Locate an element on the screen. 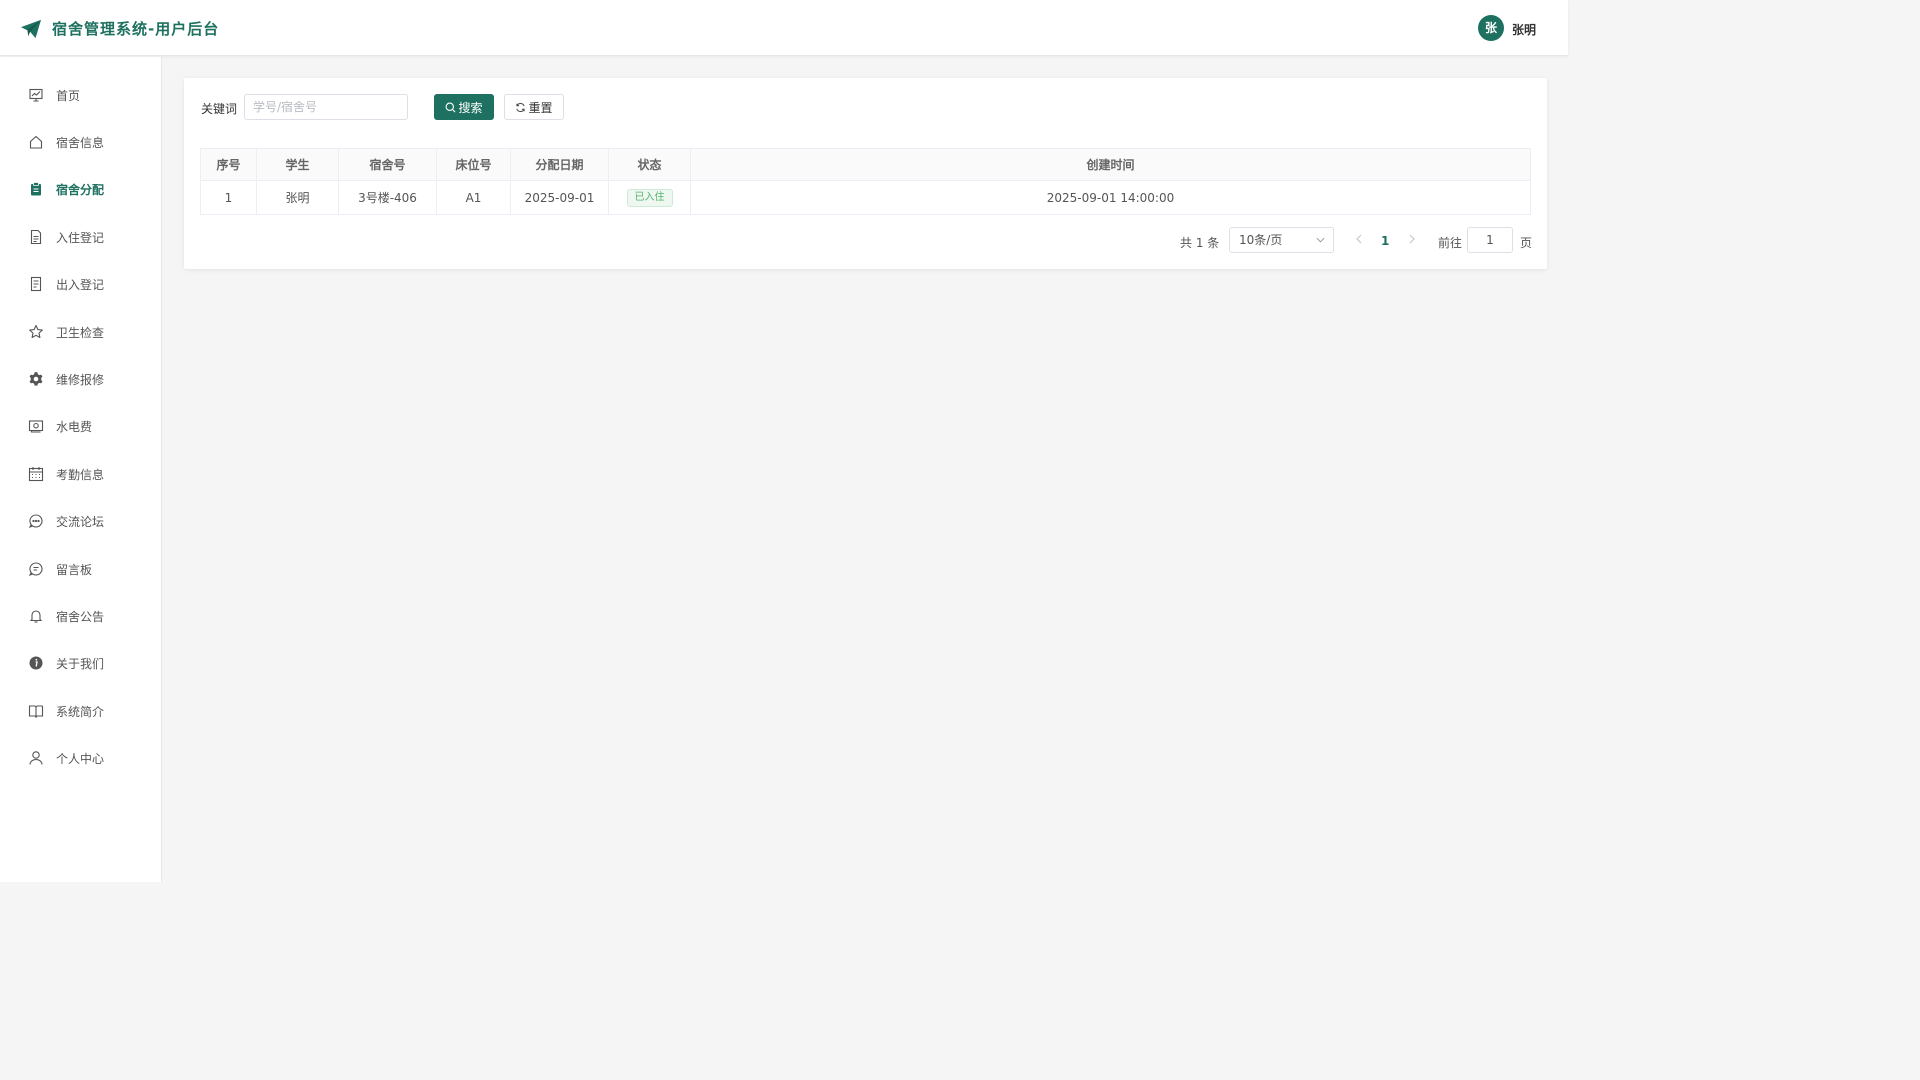  sidebar-item-hygiene: 卫生检查 is located at coordinates (81, 332).